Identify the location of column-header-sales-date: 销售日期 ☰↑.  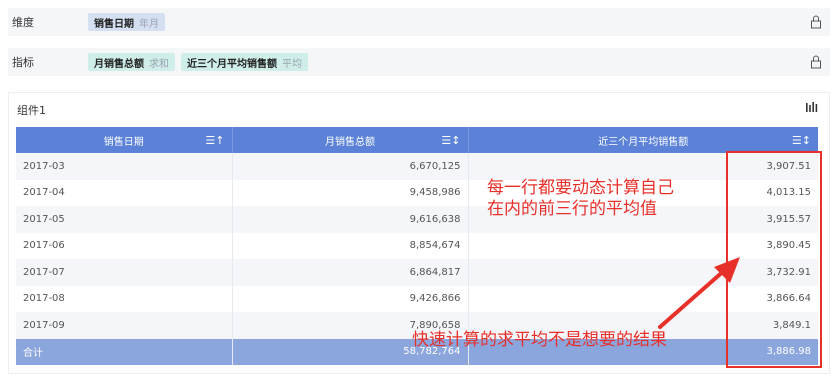
(124, 140).